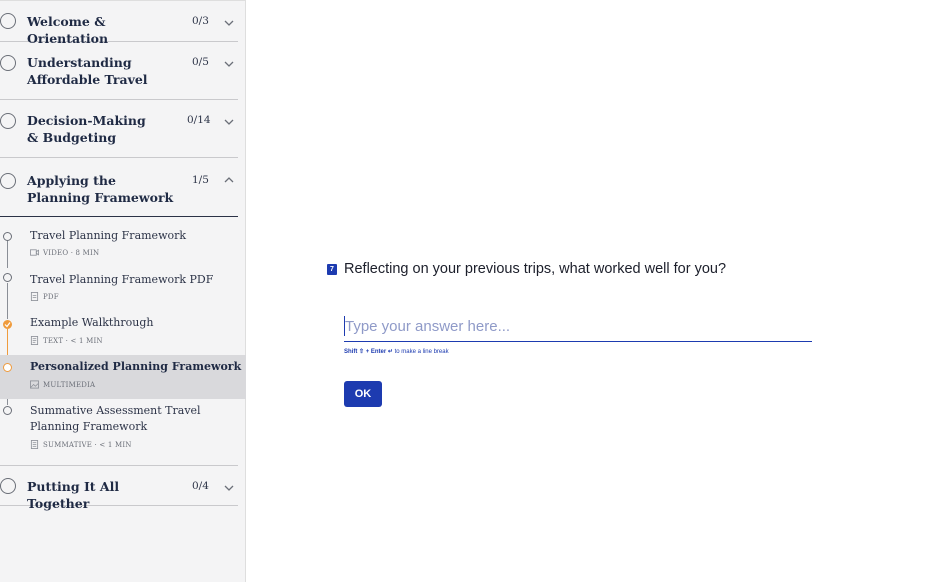 Image resolution: width=933 pixels, height=582 pixels. What do you see at coordinates (345, 326) in the screenshot?
I see `text-cursor` at bounding box center [345, 326].